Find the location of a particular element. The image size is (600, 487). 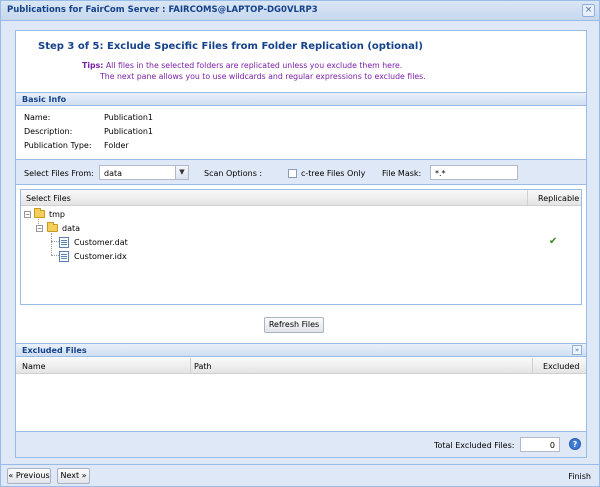

ctree-only-checkbox is located at coordinates (292, 173).